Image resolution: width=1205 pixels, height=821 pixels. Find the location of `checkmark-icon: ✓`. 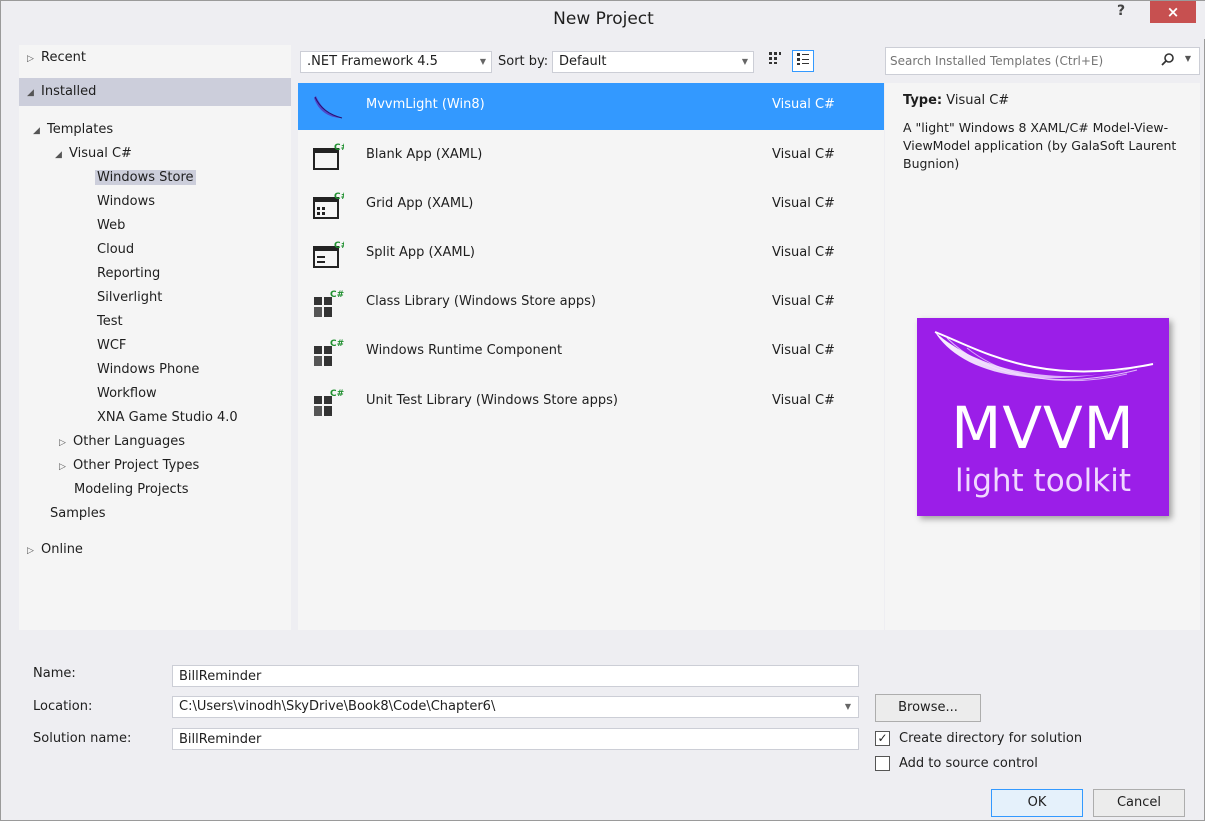

checkmark-icon: ✓ is located at coordinates (882, 738).